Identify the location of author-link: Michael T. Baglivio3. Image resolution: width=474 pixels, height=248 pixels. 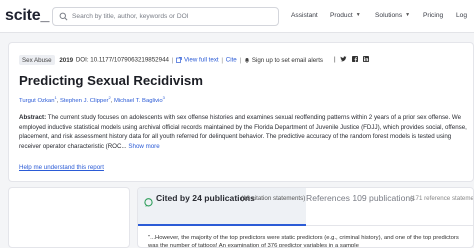
(139, 99).